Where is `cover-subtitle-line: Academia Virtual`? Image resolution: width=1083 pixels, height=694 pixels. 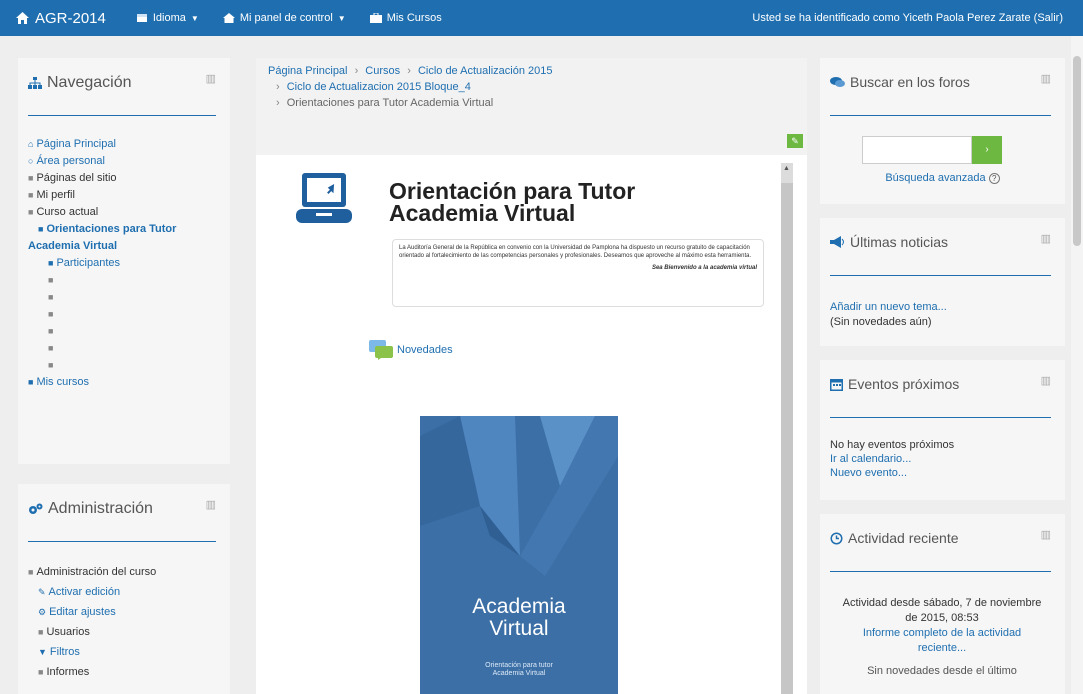 cover-subtitle-line: Academia Virtual is located at coordinates (519, 673).